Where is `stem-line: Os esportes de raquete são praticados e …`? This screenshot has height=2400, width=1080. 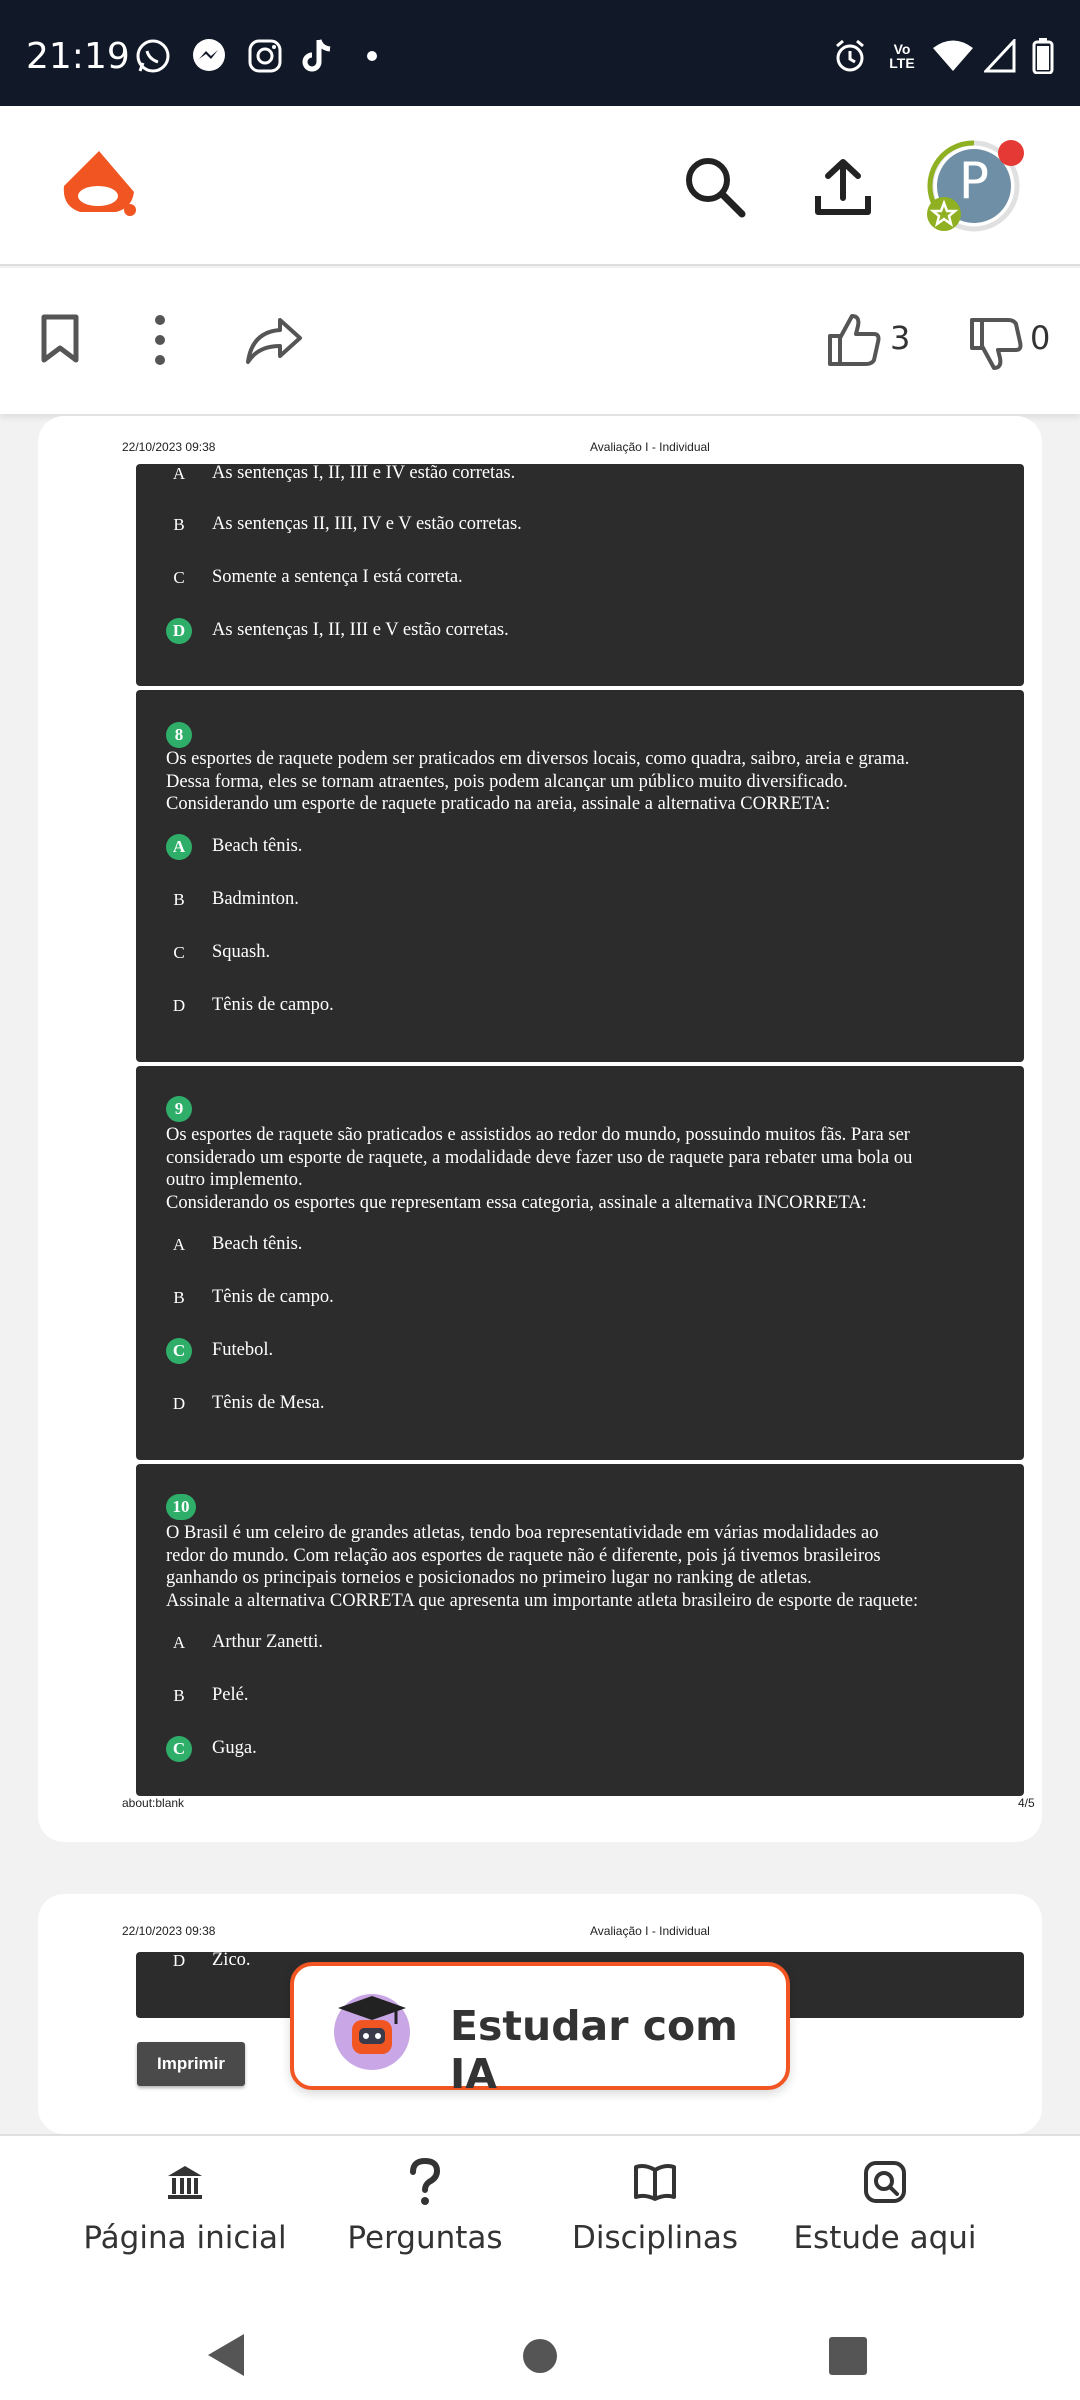
stem-line: Os esportes de raquete são praticados e … is located at coordinates (538, 1135).